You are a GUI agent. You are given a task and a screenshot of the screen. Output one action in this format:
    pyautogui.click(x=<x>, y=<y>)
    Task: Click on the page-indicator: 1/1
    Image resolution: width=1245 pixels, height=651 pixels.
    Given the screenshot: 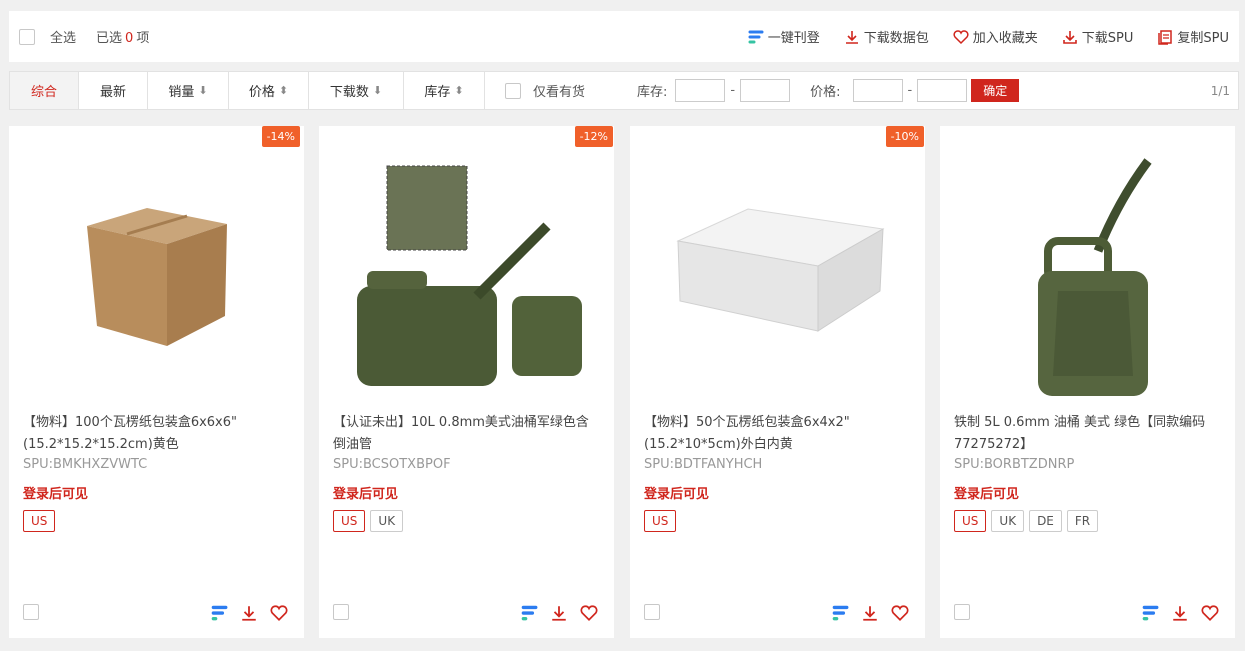 What is the action you would take?
    pyautogui.click(x=1220, y=90)
    